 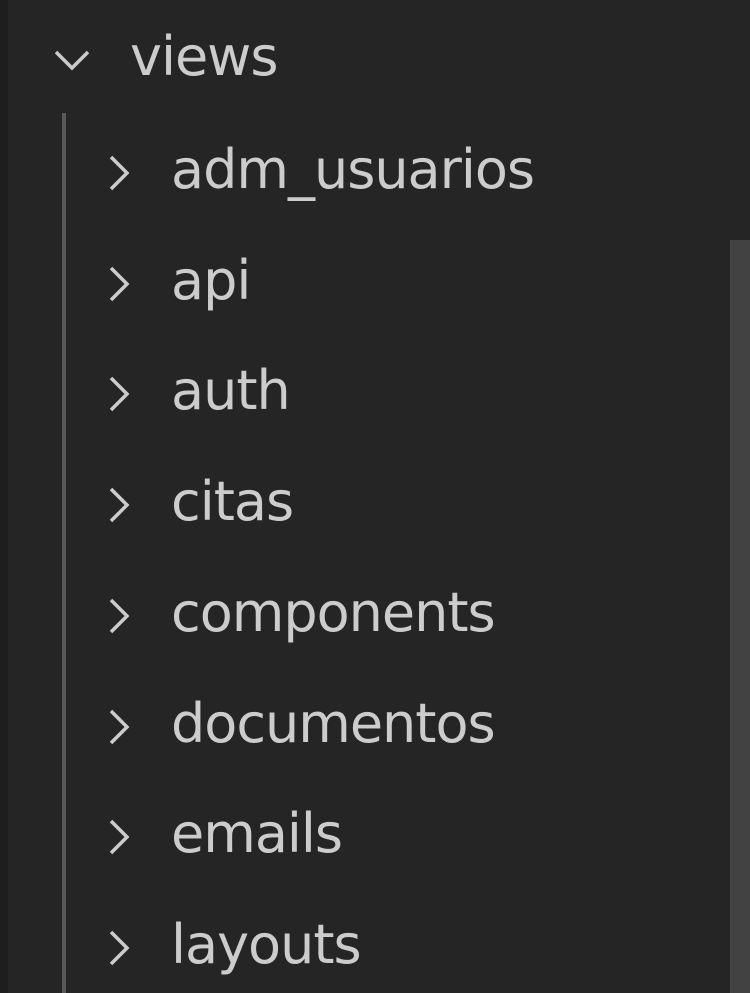 What do you see at coordinates (740, 616) in the screenshot?
I see `scrollbar-thumb` at bounding box center [740, 616].